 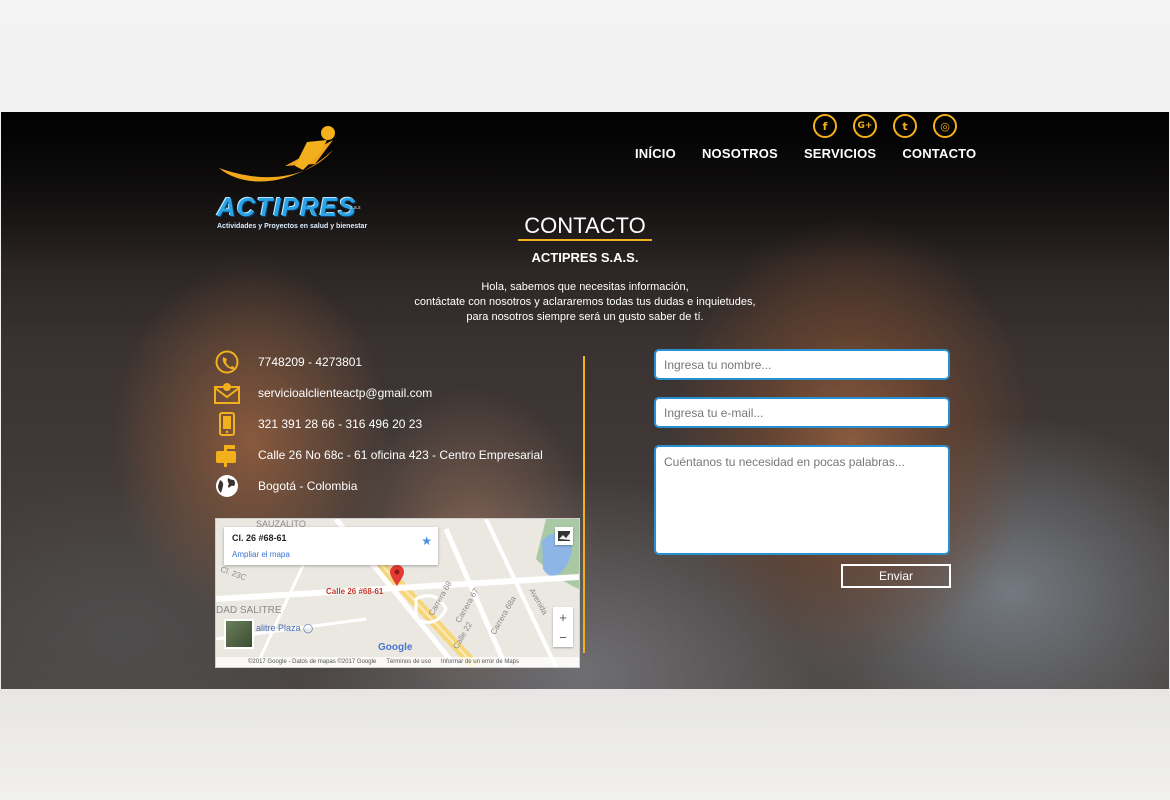 What do you see at coordinates (227, 424) in the screenshot?
I see `mobile-icon` at bounding box center [227, 424].